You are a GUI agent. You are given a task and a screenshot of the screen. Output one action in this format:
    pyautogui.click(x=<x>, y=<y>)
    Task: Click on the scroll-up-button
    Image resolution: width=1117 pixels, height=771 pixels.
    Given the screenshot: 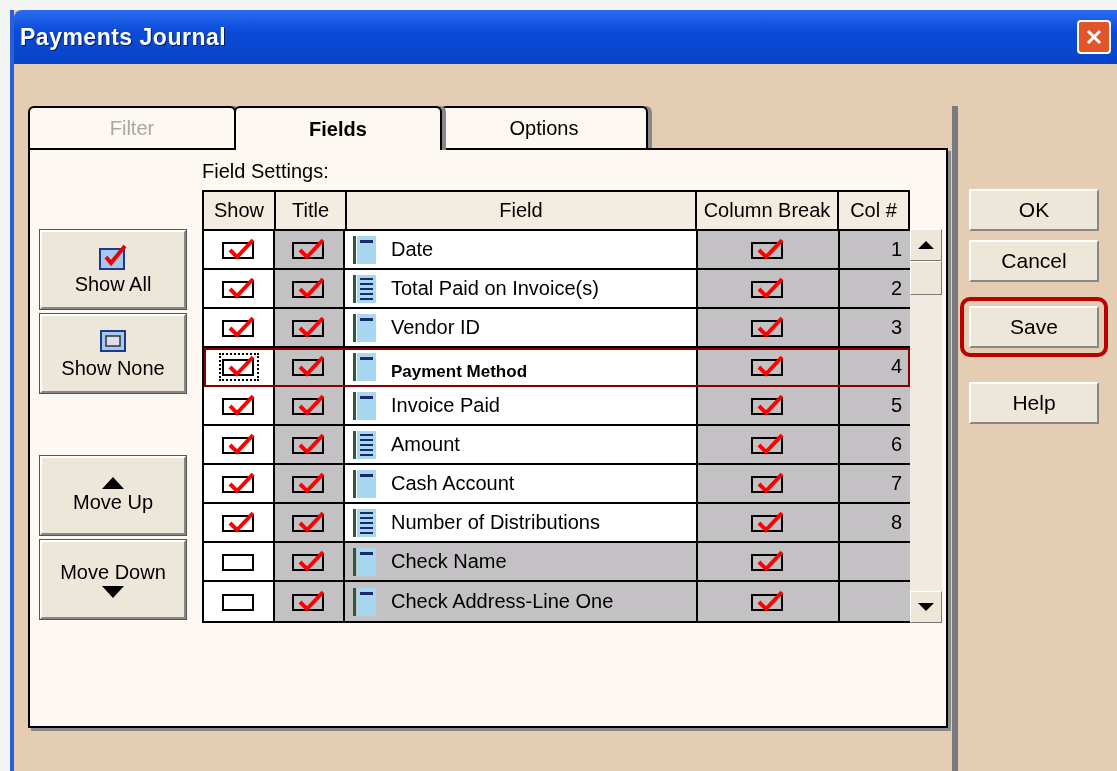 What is the action you would take?
    pyautogui.click(x=926, y=245)
    